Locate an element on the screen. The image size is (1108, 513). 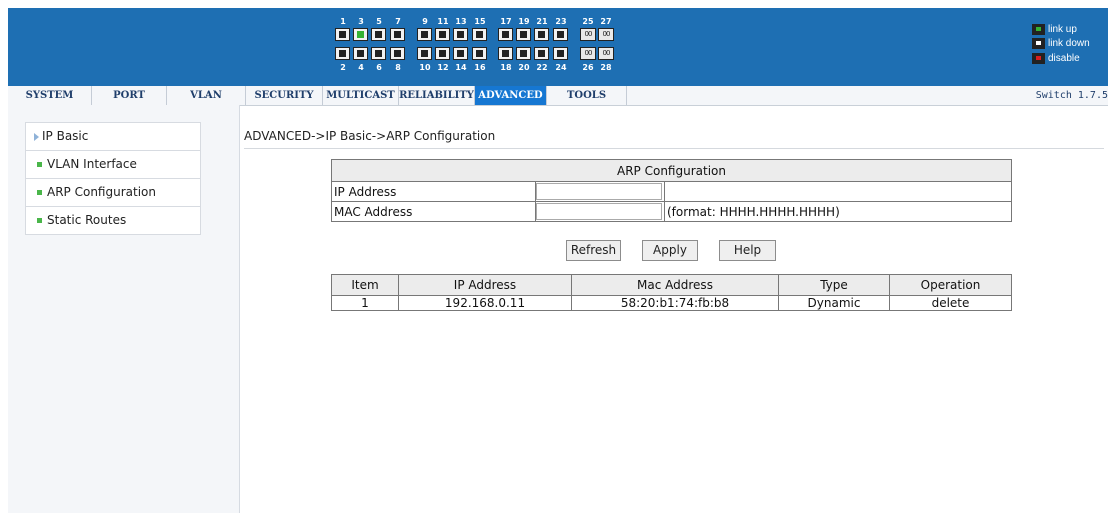
tab-advanced: ADVANCED is located at coordinates (511, 95).